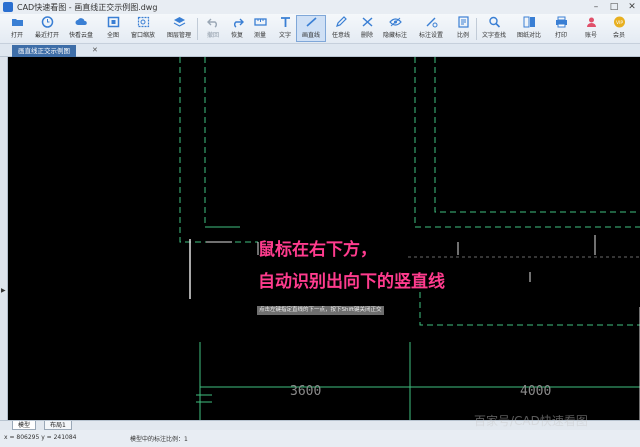 The image size is (640, 447). I want to click on window-zoom-icon, so click(143, 22).